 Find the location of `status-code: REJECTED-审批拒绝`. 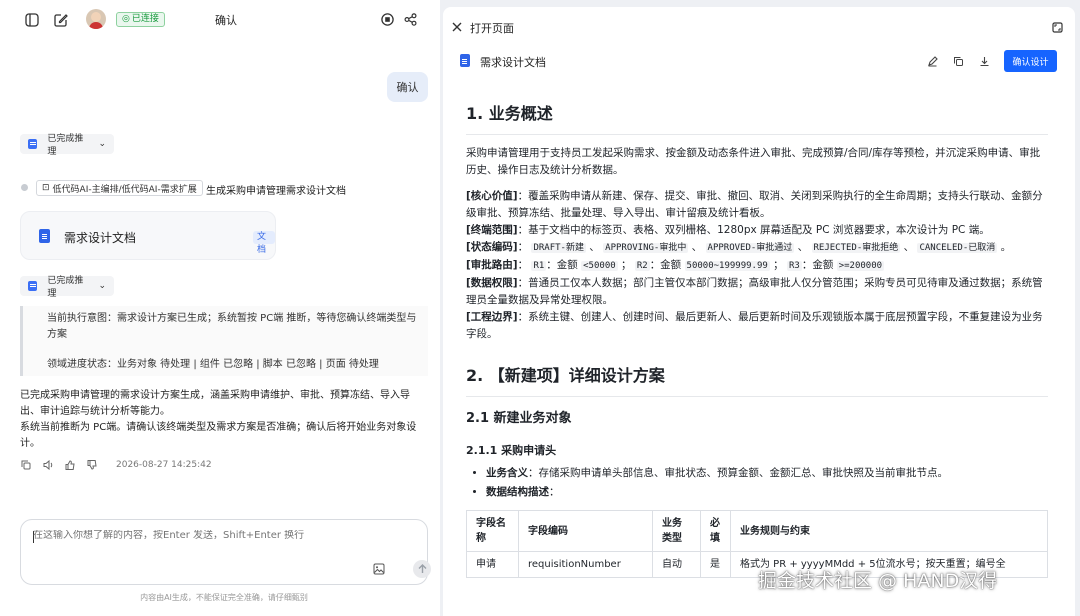

status-code: REJECTED-审批拒绝 is located at coordinates (856, 248).